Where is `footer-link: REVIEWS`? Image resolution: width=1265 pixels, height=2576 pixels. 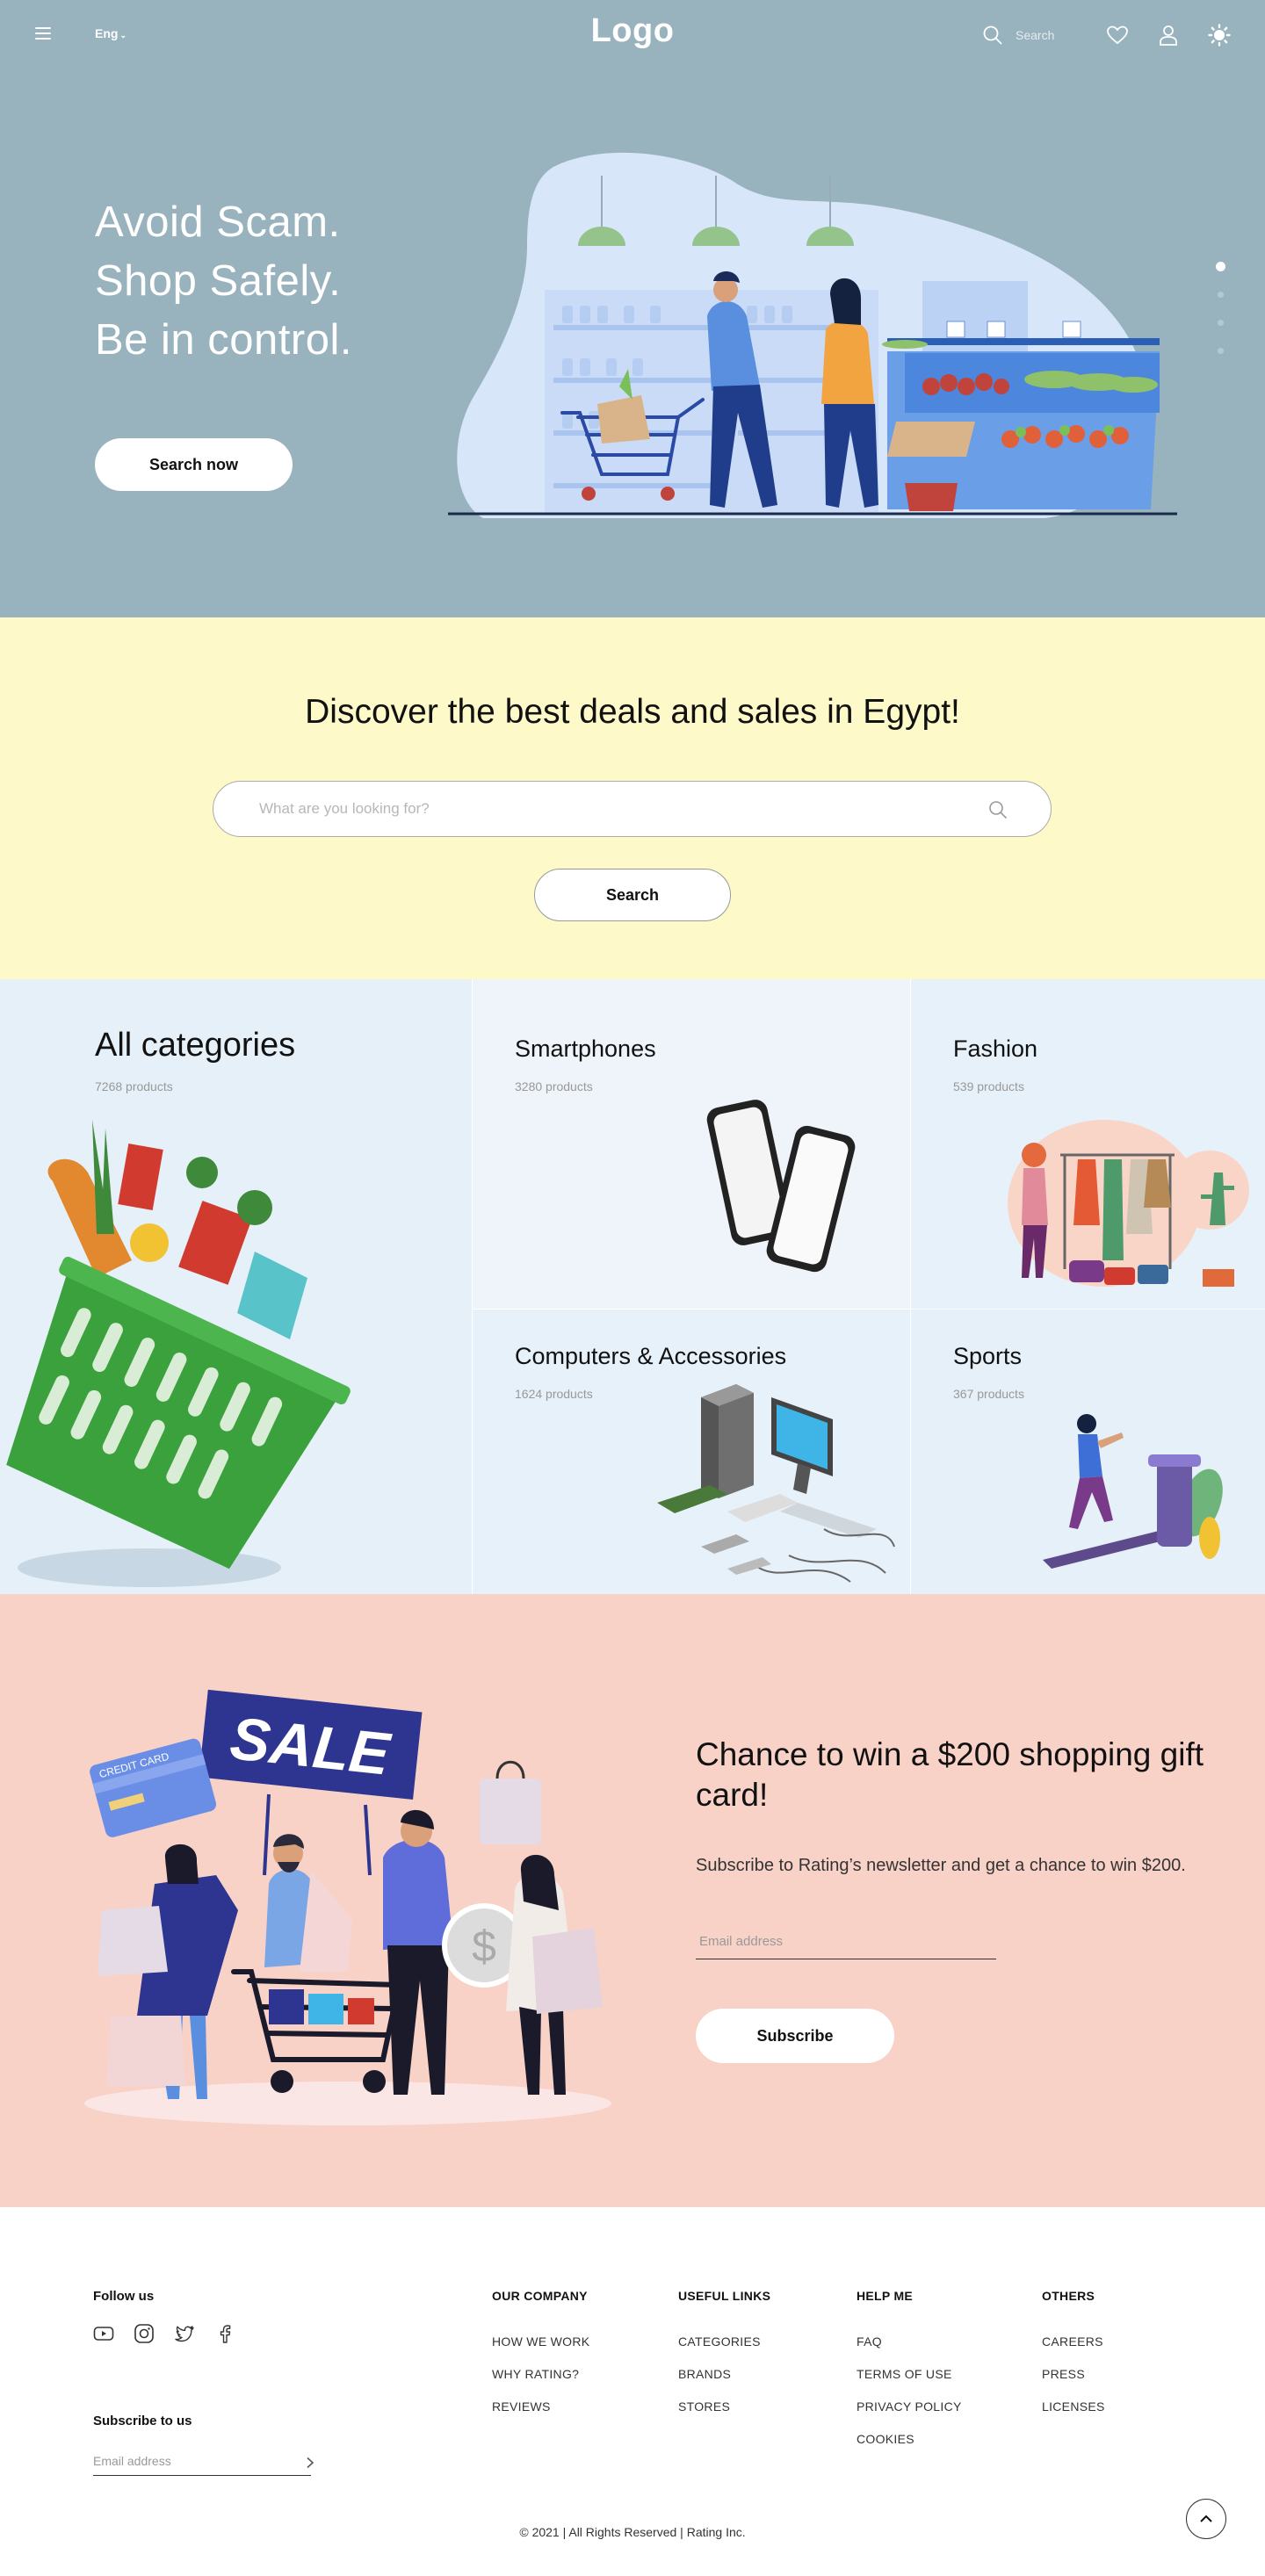
footer-link: REVIEWS is located at coordinates (541, 2407).